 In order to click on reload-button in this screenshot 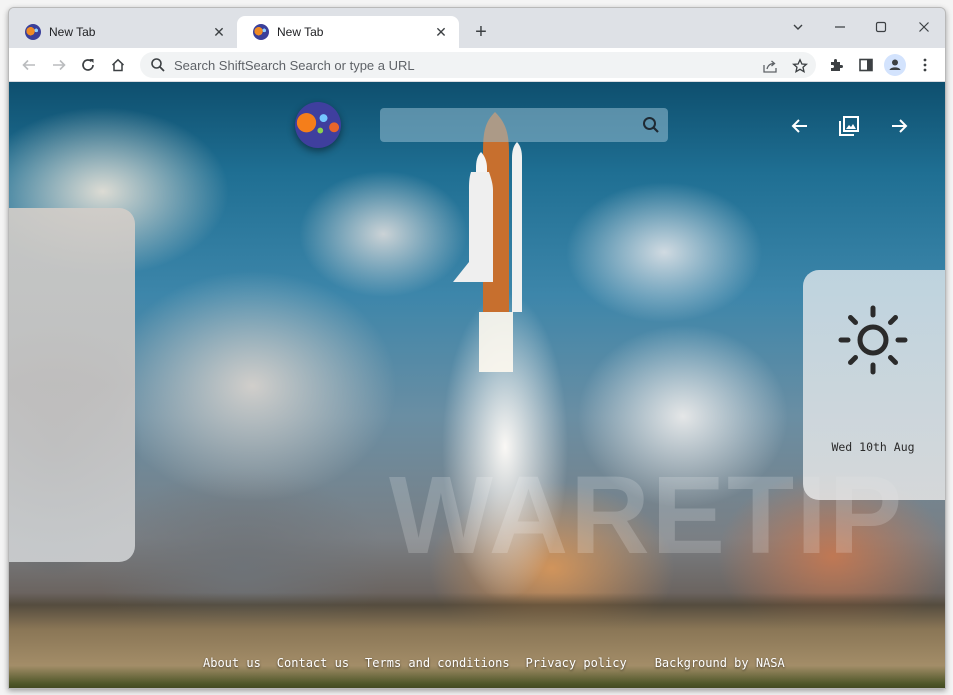, I will do `click(88, 65)`.